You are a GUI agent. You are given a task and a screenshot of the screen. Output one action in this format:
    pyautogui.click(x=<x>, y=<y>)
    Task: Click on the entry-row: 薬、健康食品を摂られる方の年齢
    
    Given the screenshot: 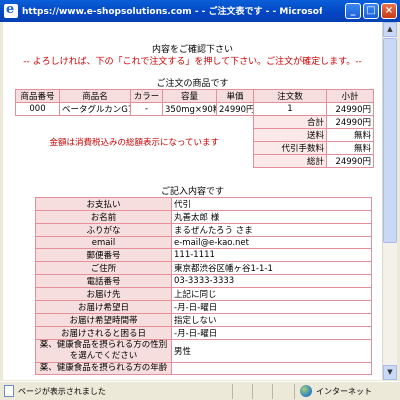 What is the action you would take?
    pyautogui.click(x=203, y=368)
    